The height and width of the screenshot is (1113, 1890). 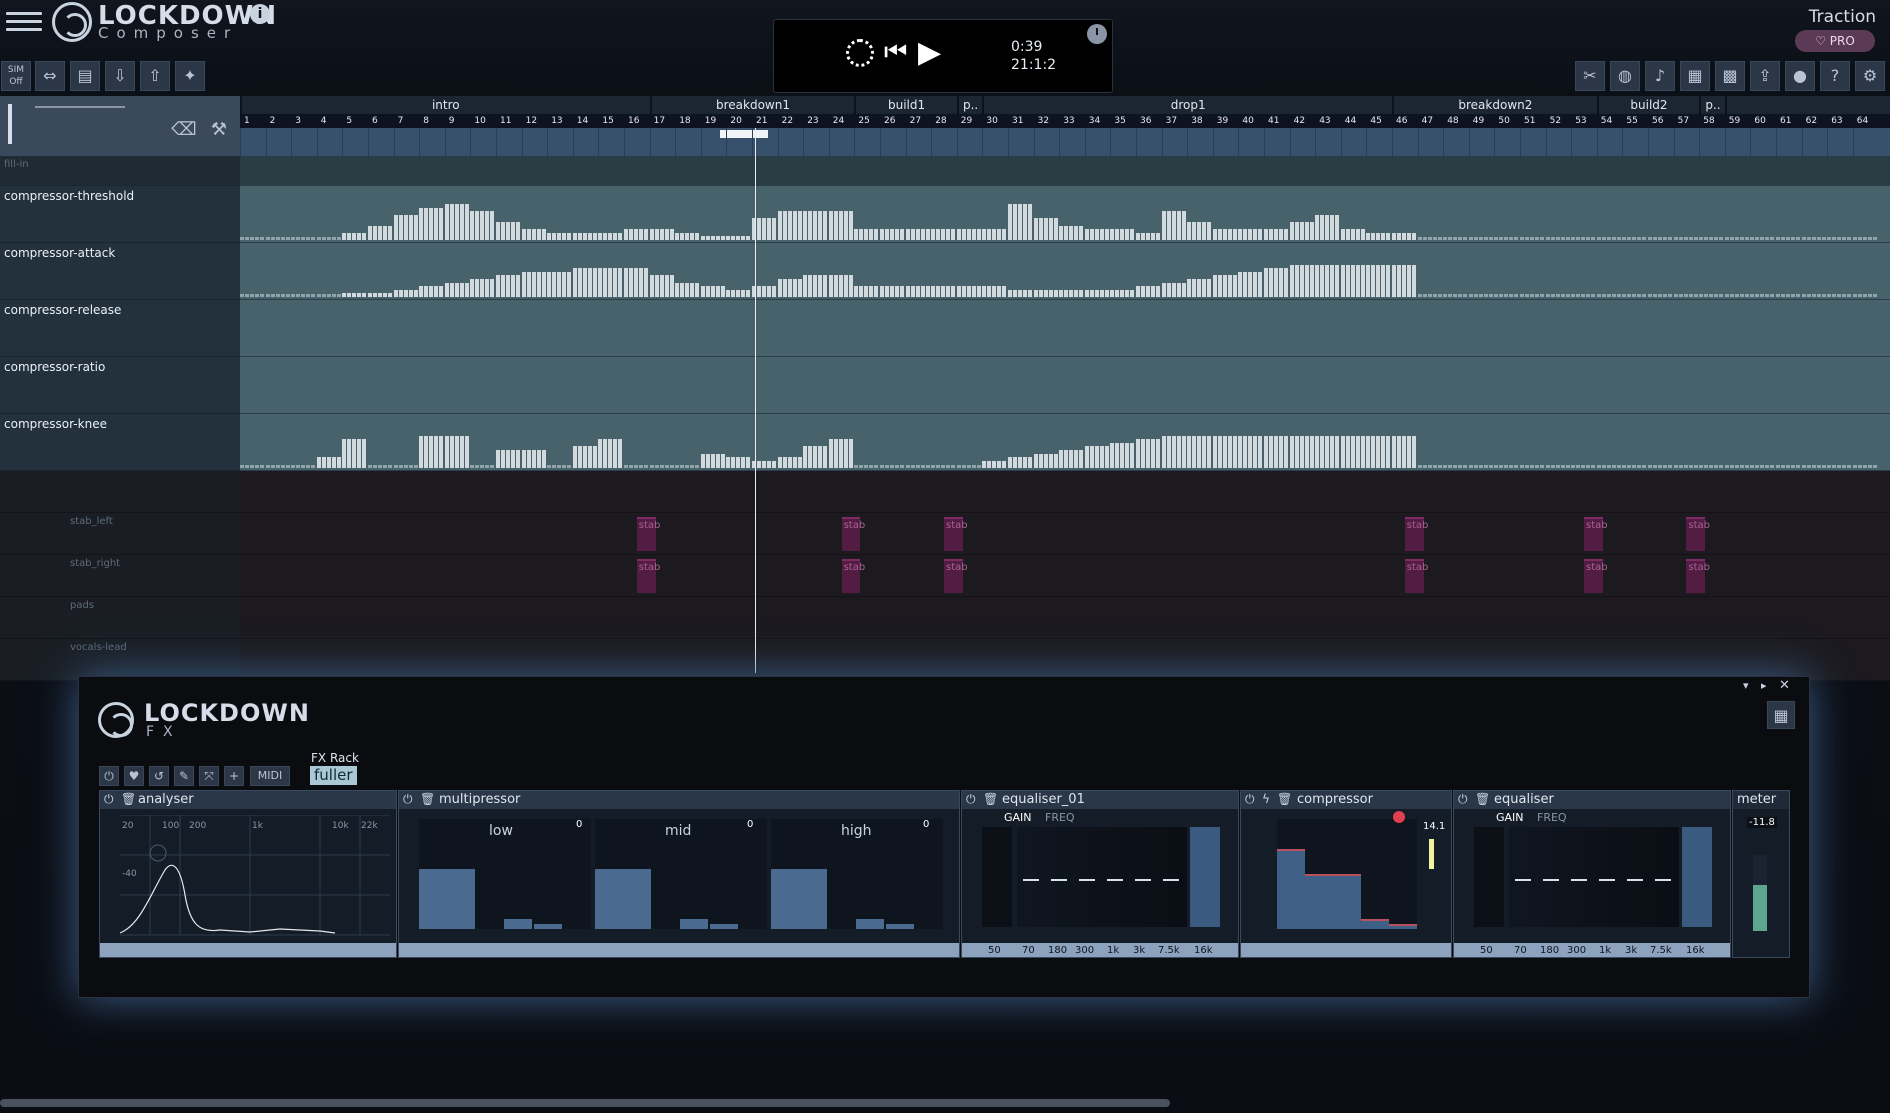 What do you see at coordinates (1695, 76) in the screenshot?
I see `keyboard-icon: ▦` at bounding box center [1695, 76].